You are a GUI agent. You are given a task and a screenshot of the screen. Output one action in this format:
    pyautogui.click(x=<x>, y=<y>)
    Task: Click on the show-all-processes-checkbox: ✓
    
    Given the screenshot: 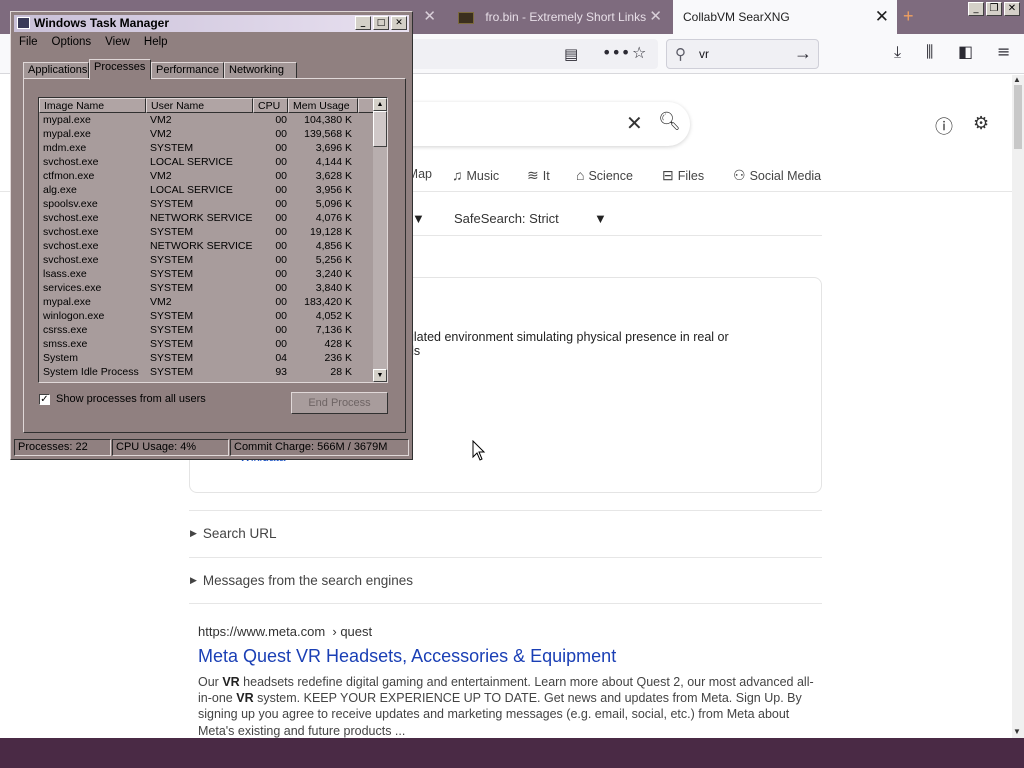 What is the action you would take?
    pyautogui.click(x=44, y=399)
    